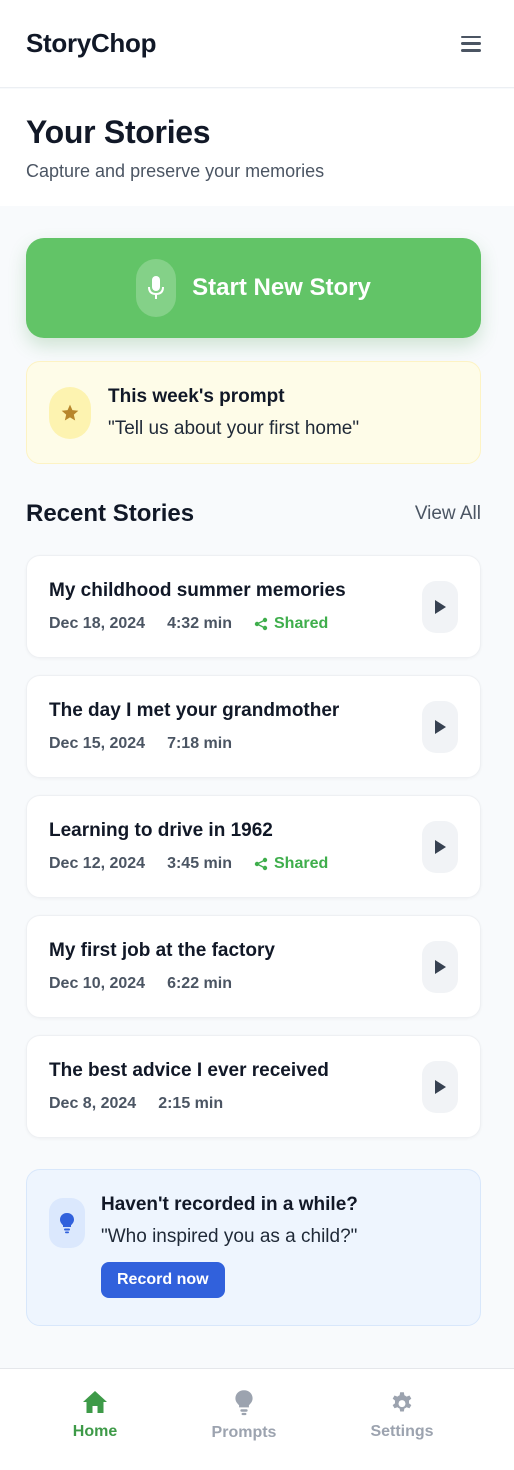 The width and height of the screenshot is (514, 1470). I want to click on story-duration: 7:18 min, so click(199, 743).